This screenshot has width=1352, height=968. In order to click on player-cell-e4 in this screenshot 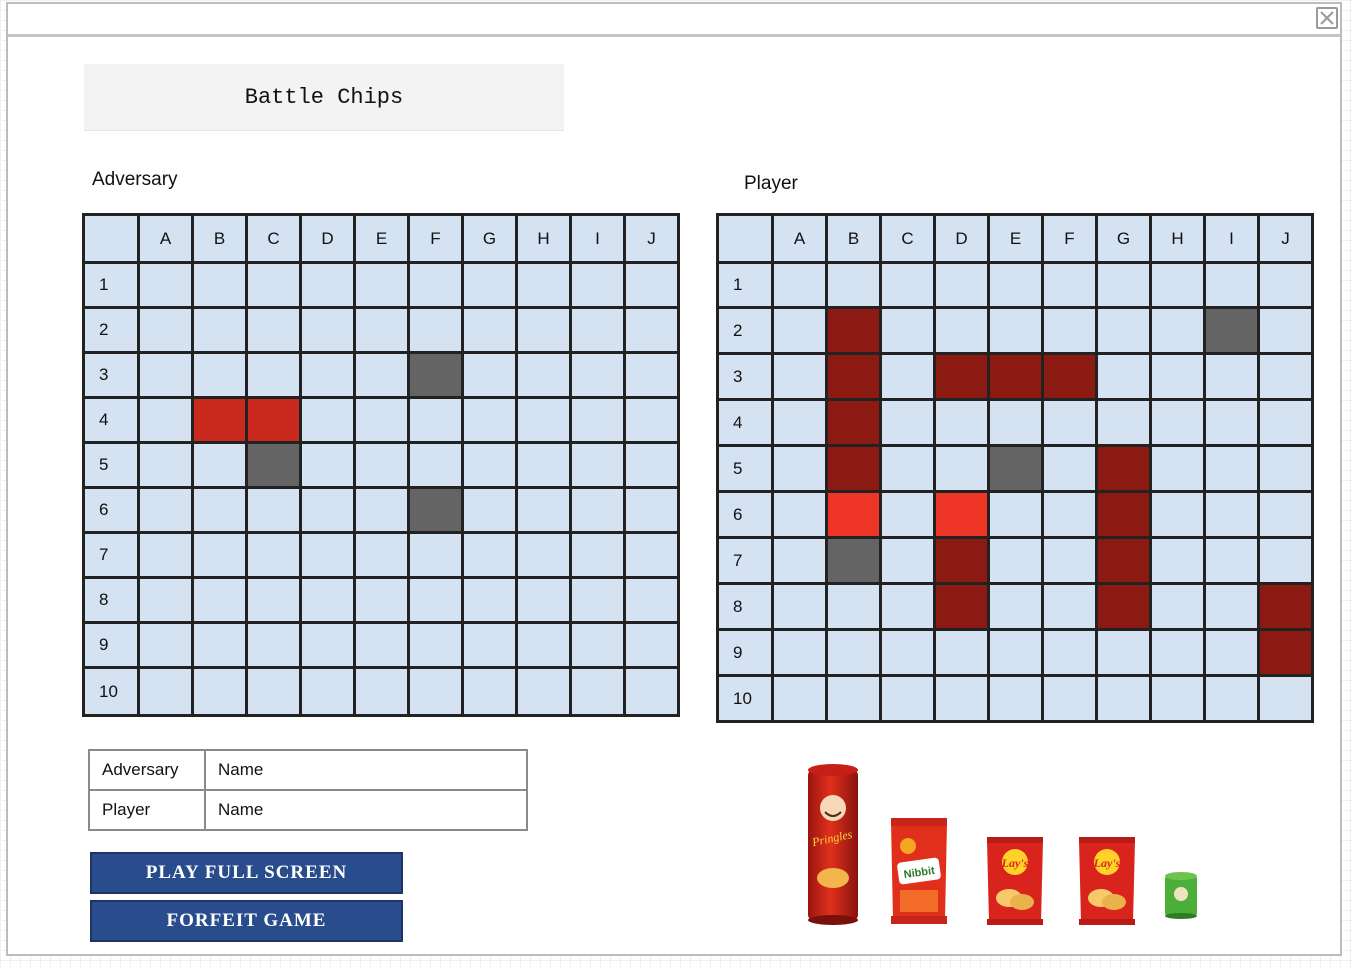, I will do `click(1015, 422)`.